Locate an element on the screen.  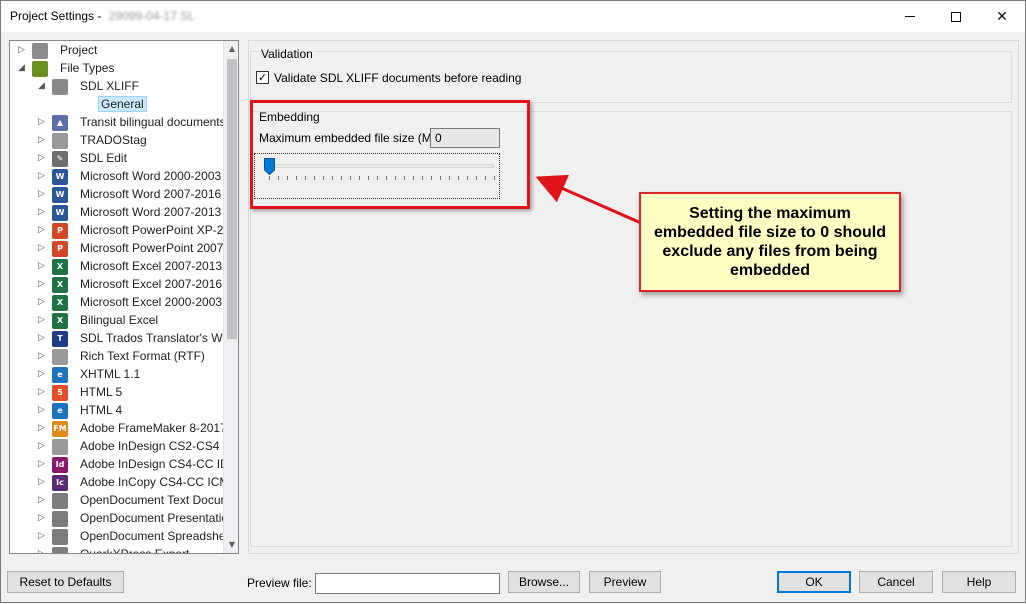
tree-item: ▷ W Microsoft Word 2007-2013 is located at coordinates (116, 213).